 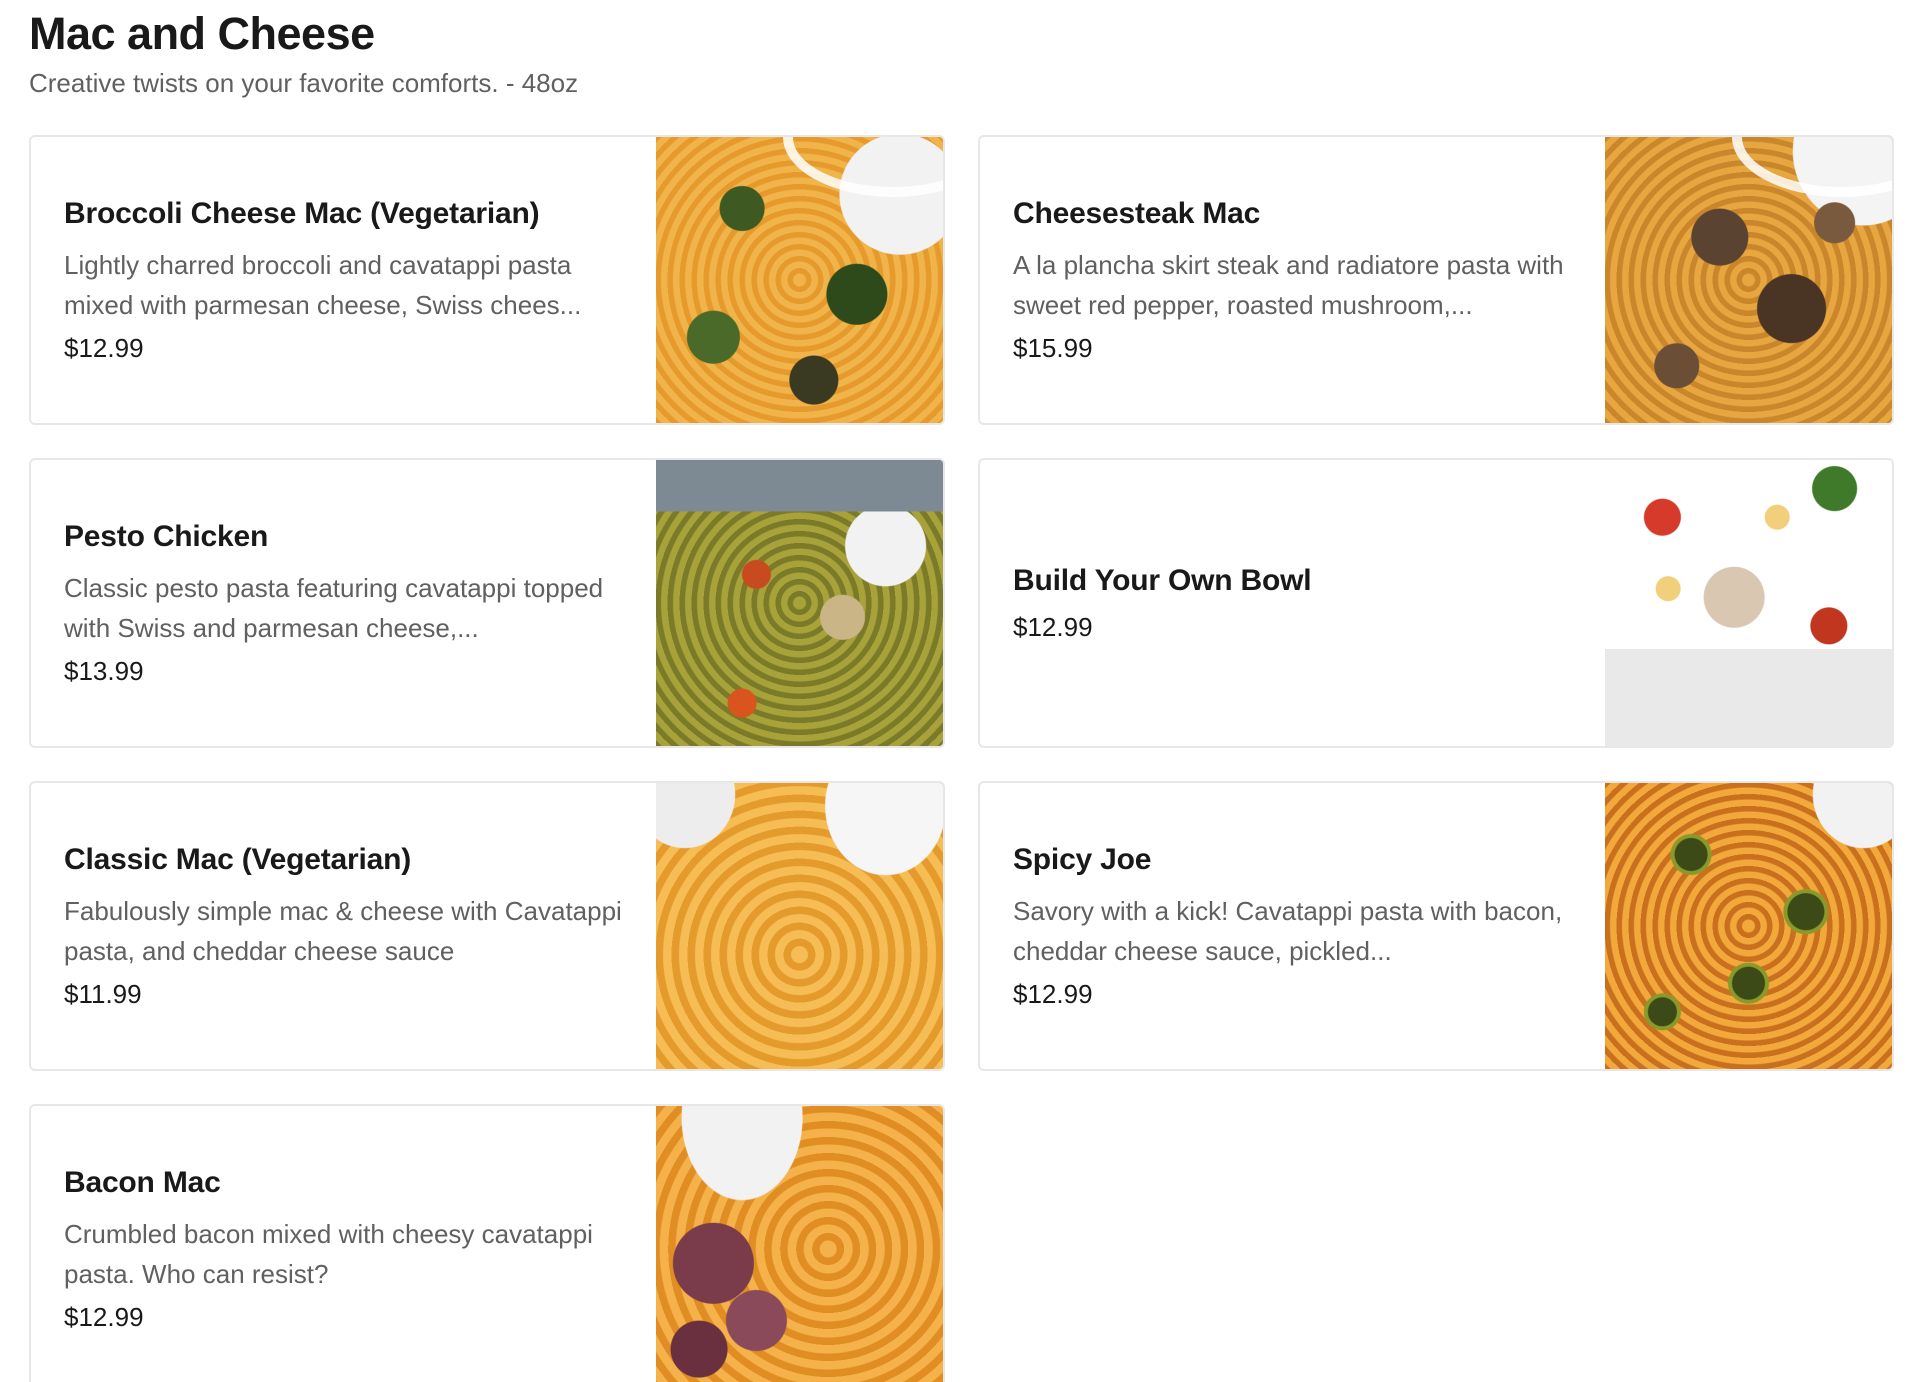 What do you see at coordinates (799, 926) in the screenshot?
I see `classic-mac-photo` at bounding box center [799, 926].